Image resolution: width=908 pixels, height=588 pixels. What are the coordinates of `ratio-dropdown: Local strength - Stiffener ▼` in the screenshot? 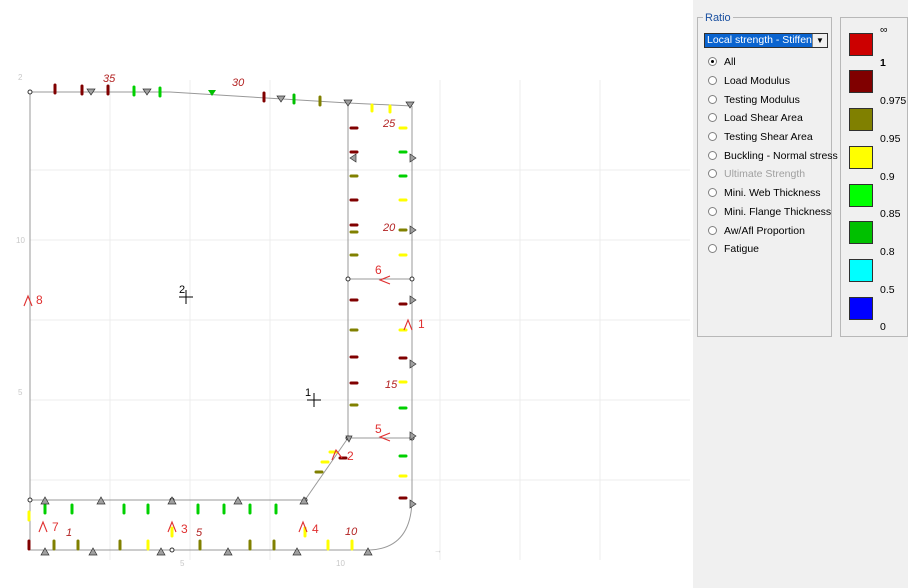 It's located at (766, 40).